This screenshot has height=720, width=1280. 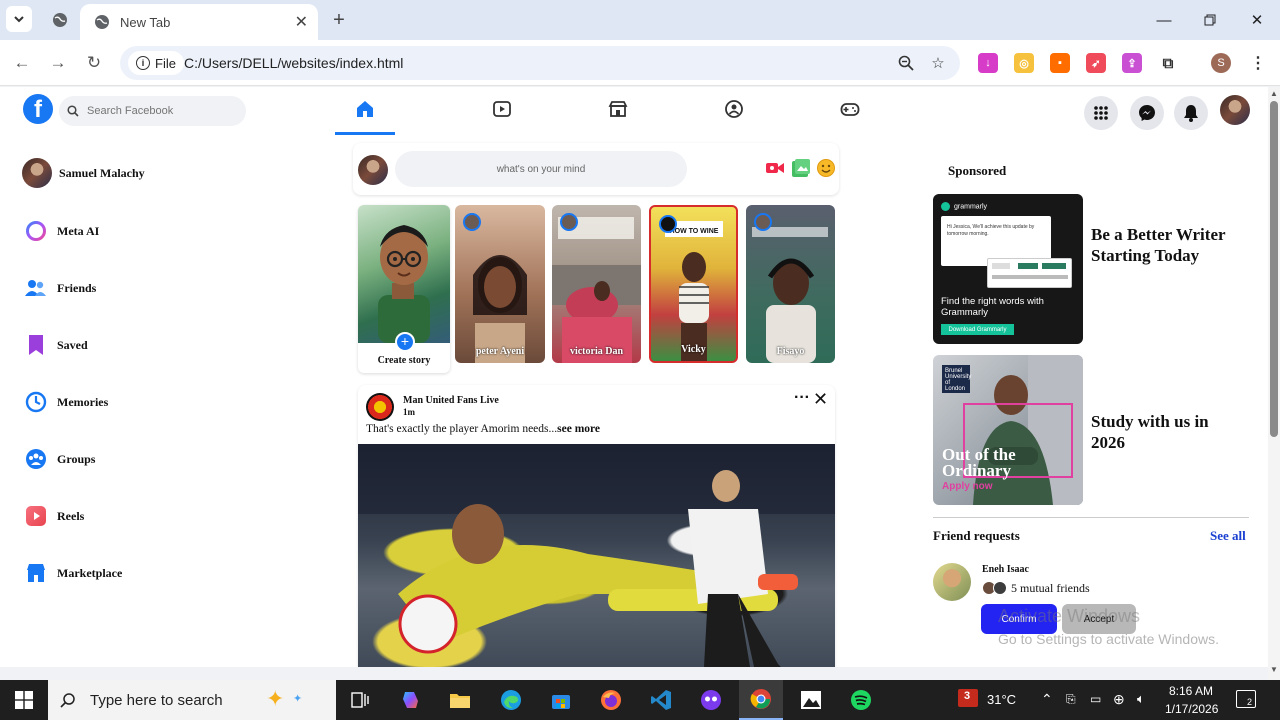 I want to click on sidebar-item-meta-ai: Meta AI, so click(x=60, y=231).